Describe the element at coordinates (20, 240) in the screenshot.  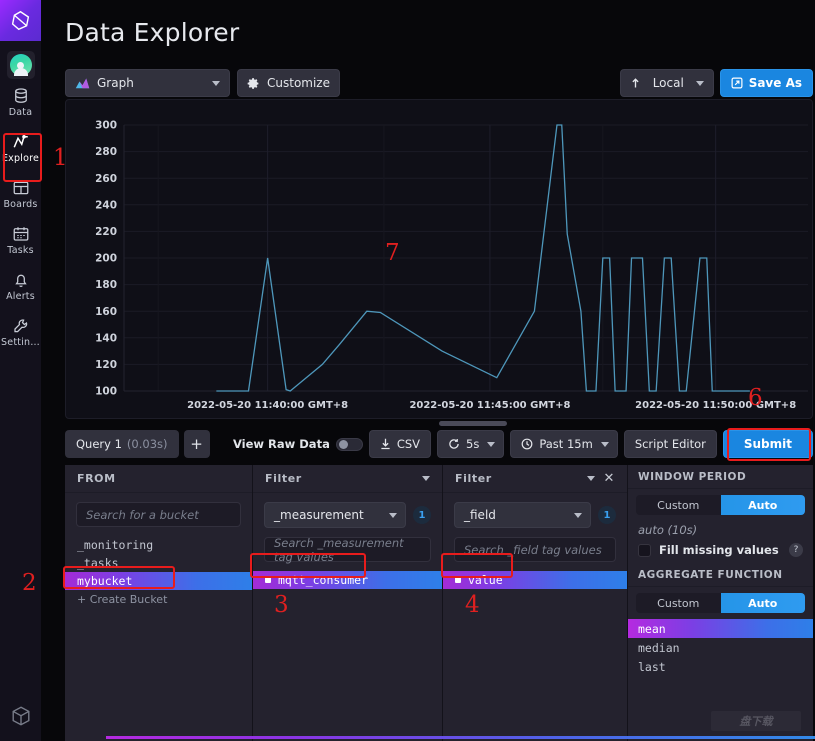
I see `sidebar-item-tasks: Tasks` at that location.